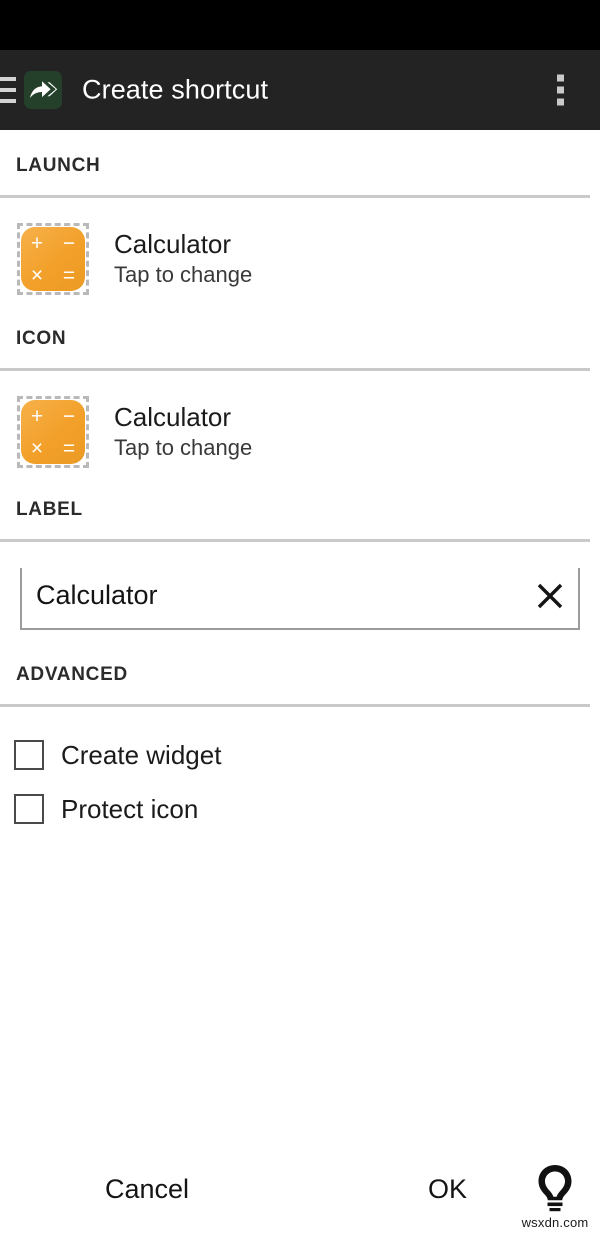 The height and width of the screenshot is (1234, 600). I want to click on label-field-wrap, so click(300, 607).